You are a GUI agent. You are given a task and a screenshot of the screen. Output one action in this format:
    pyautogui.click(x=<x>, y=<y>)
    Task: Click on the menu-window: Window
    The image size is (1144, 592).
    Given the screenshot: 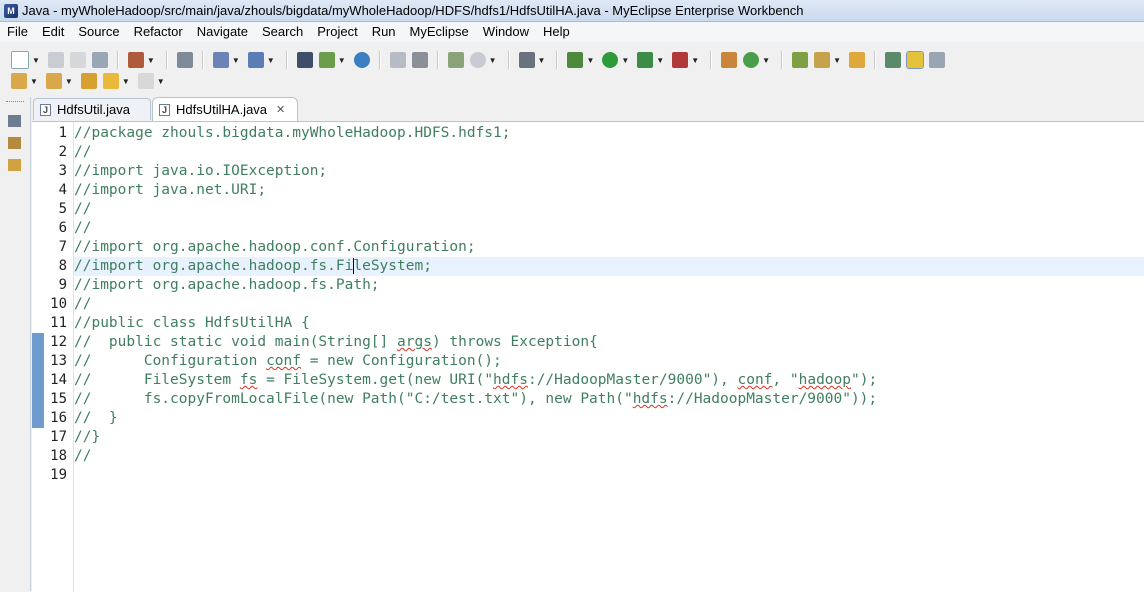 What is the action you would take?
    pyautogui.click(x=506, y=32)
    